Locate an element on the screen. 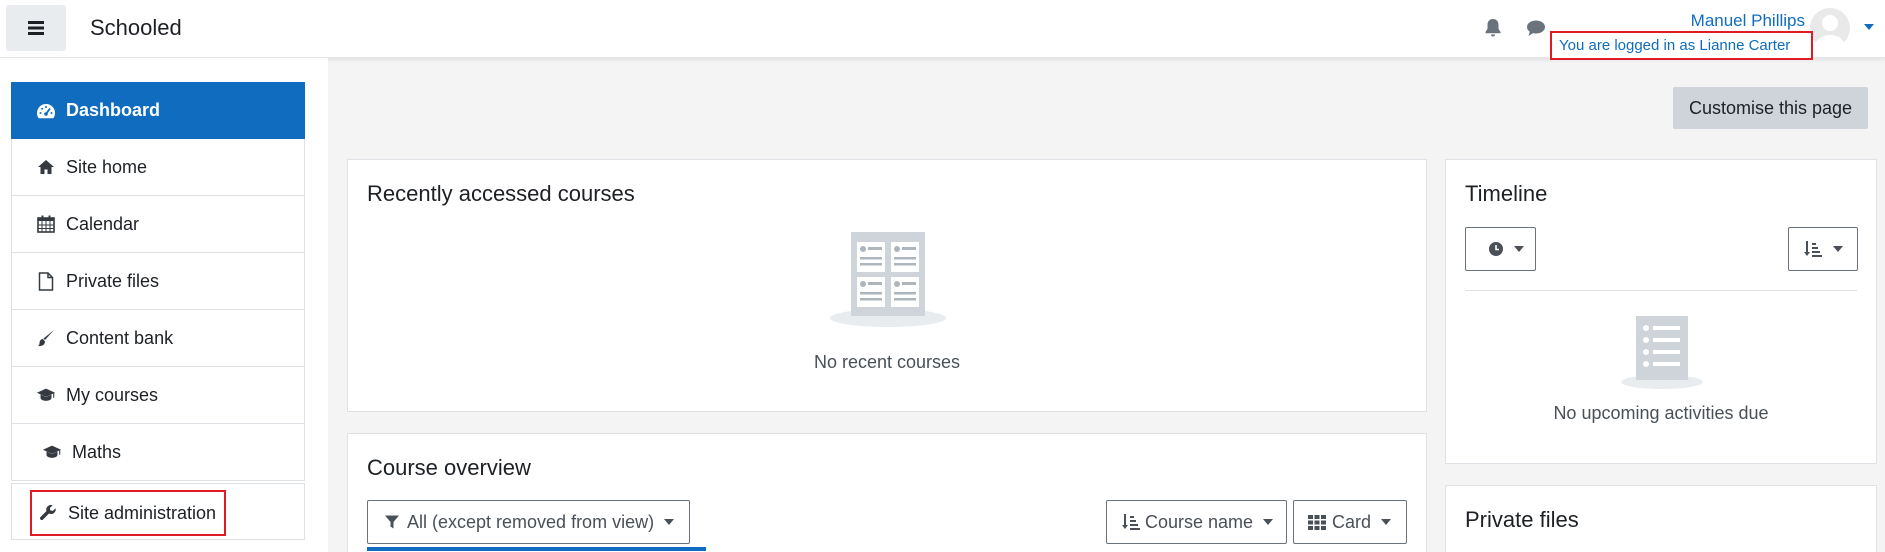  timeline-sort-dropdown is located at coordinates (1823, 249).